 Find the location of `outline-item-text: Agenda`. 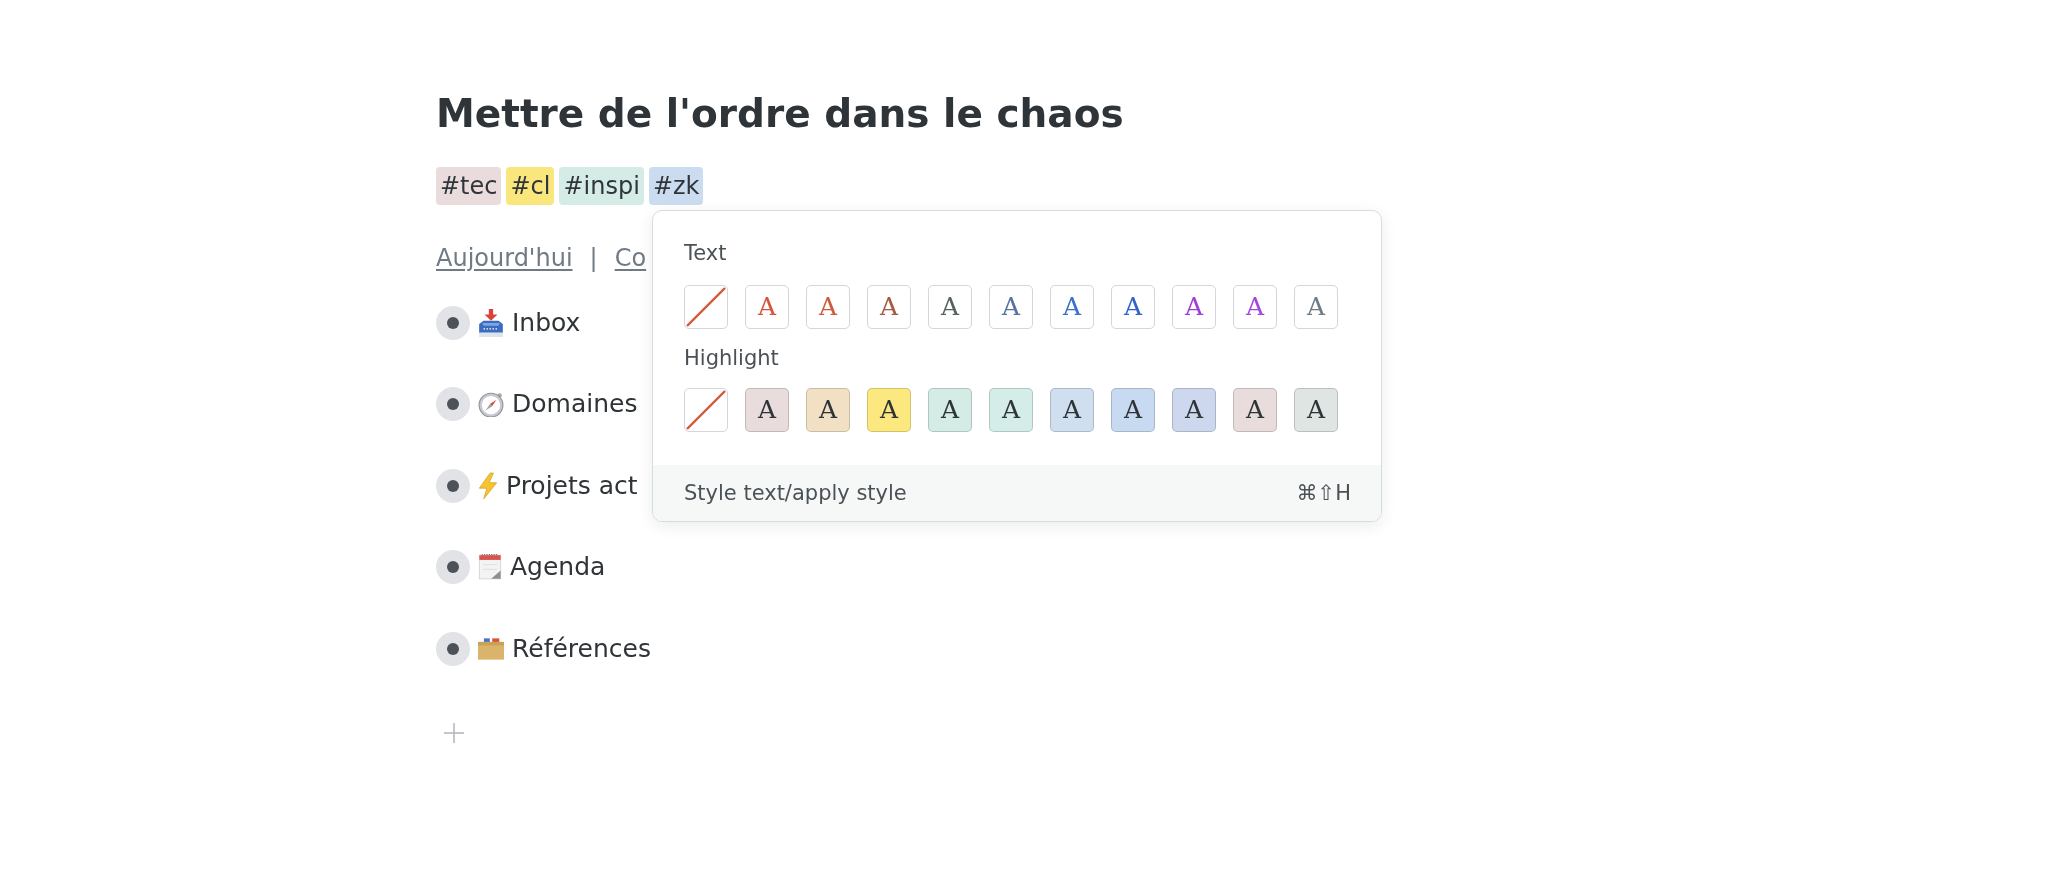

outline-item-text: Agenda is located at coordinates (558, 567).